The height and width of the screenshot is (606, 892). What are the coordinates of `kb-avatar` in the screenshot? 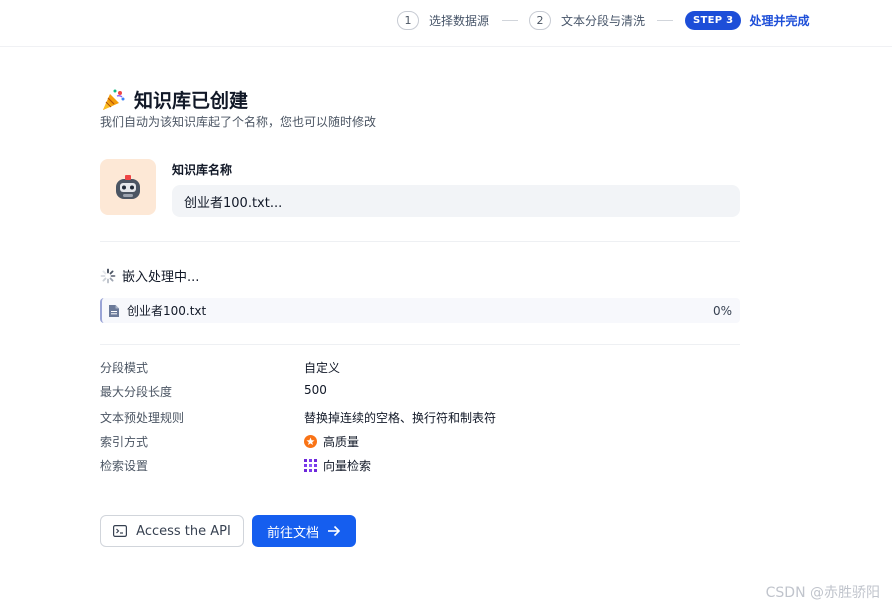 It's located at (128, 187).